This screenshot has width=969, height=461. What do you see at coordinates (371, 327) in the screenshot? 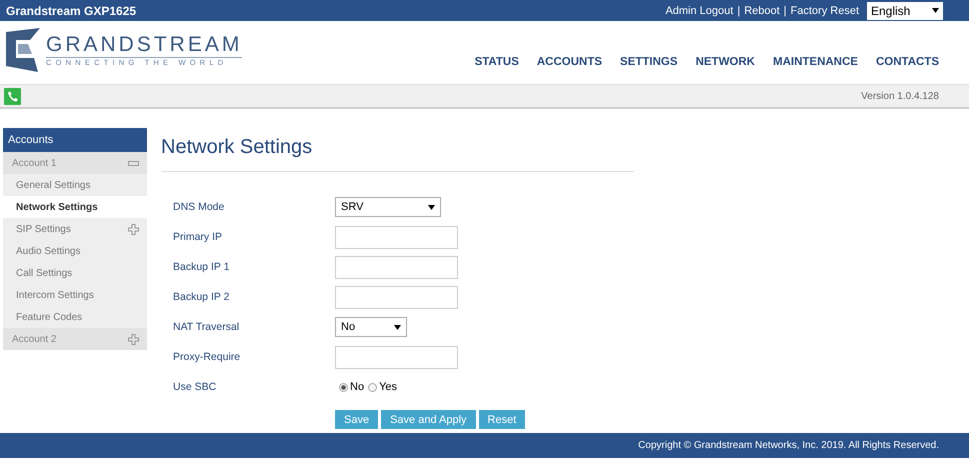
I see `dropdown: No` at bounding box center [371, 327].